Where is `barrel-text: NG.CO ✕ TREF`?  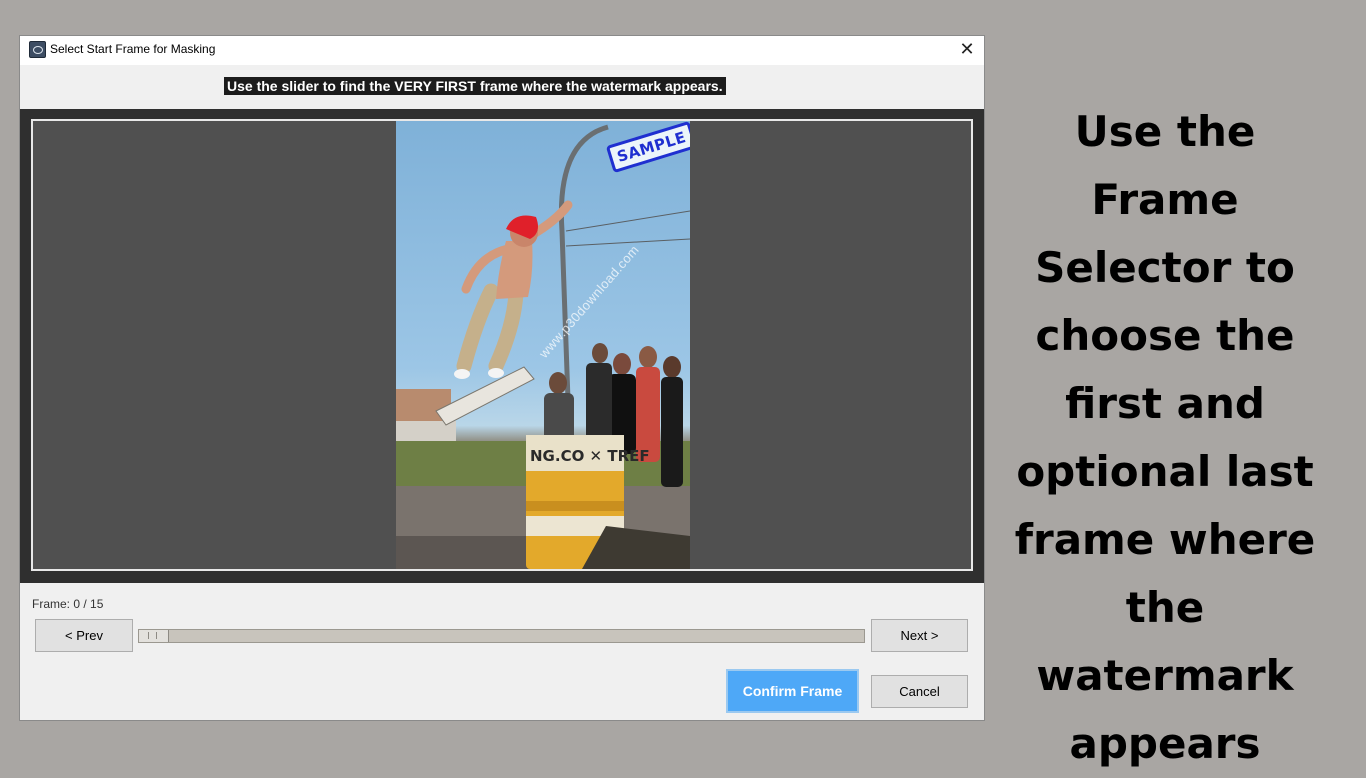 barrel-text: NG.CO ✕ TREF is located at coordinates (590, 456).